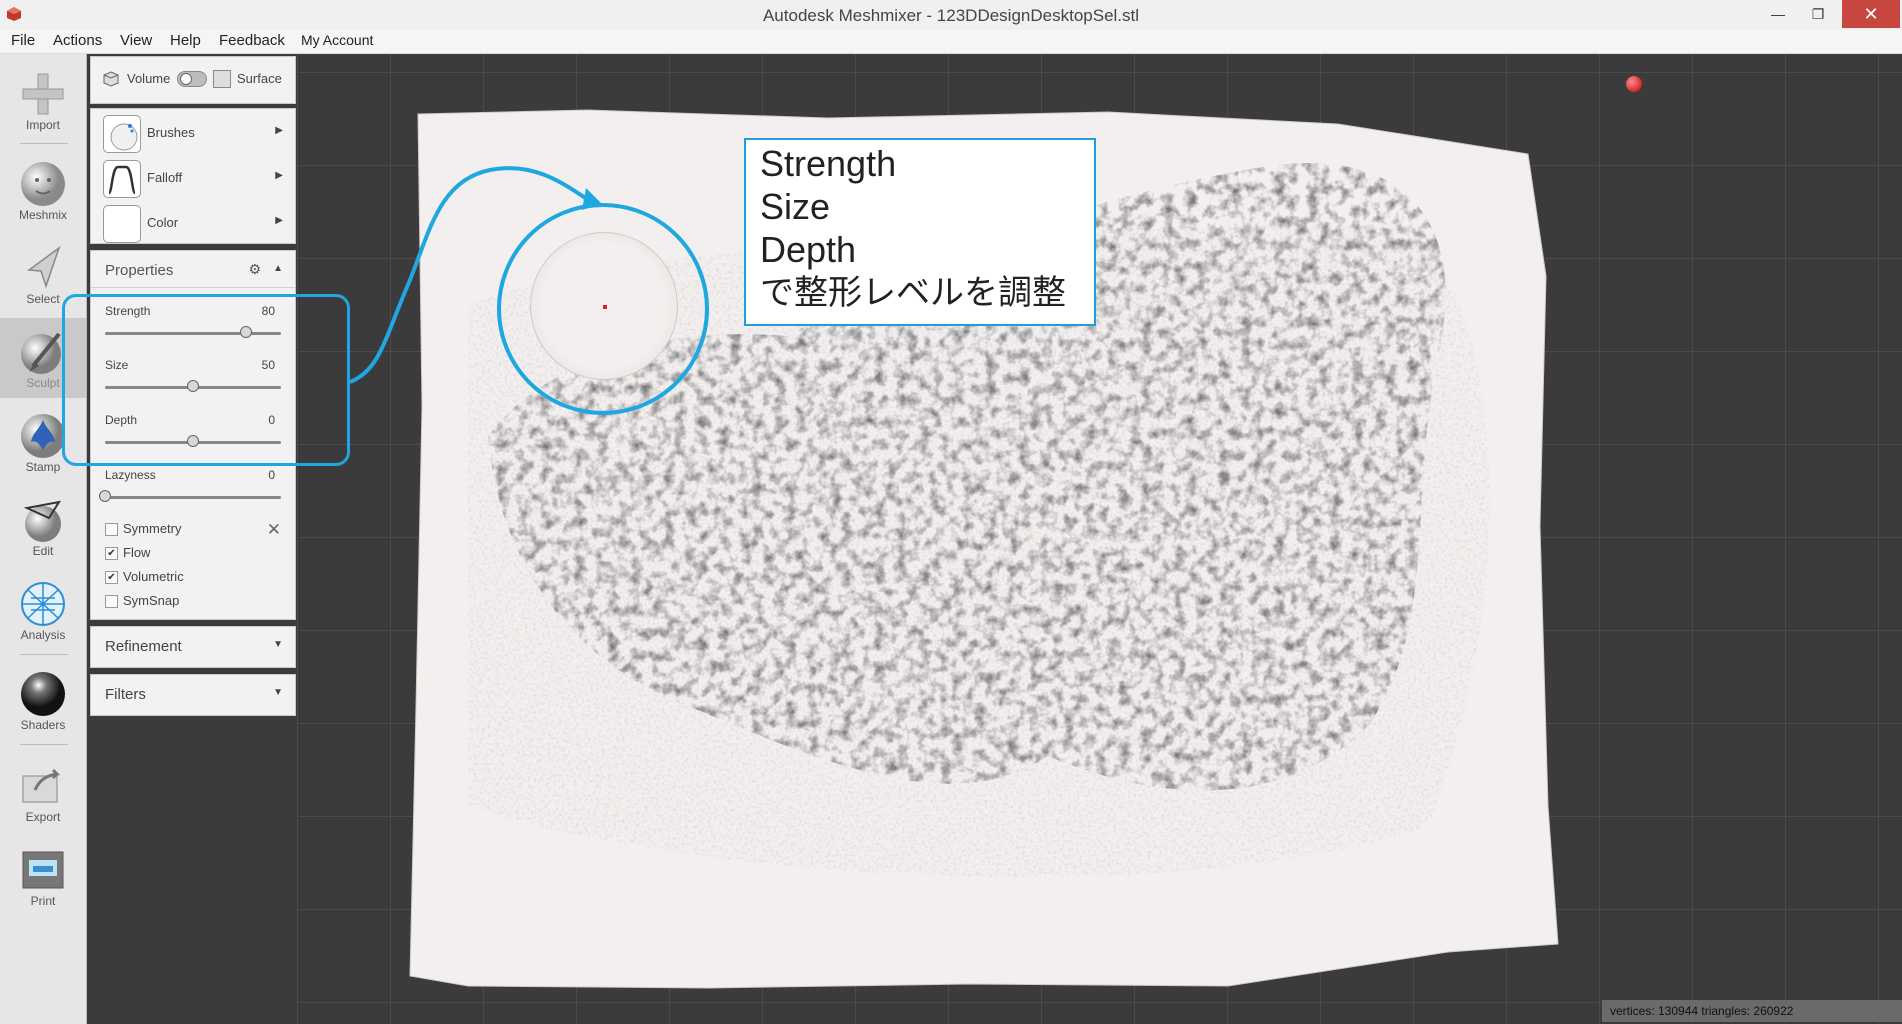 This screenshot has width=1902, height=1024. What do you see at coordinates (43, 694) in the screenshot?
I see `shader-ball-icon` at bounding box center [43, 694].